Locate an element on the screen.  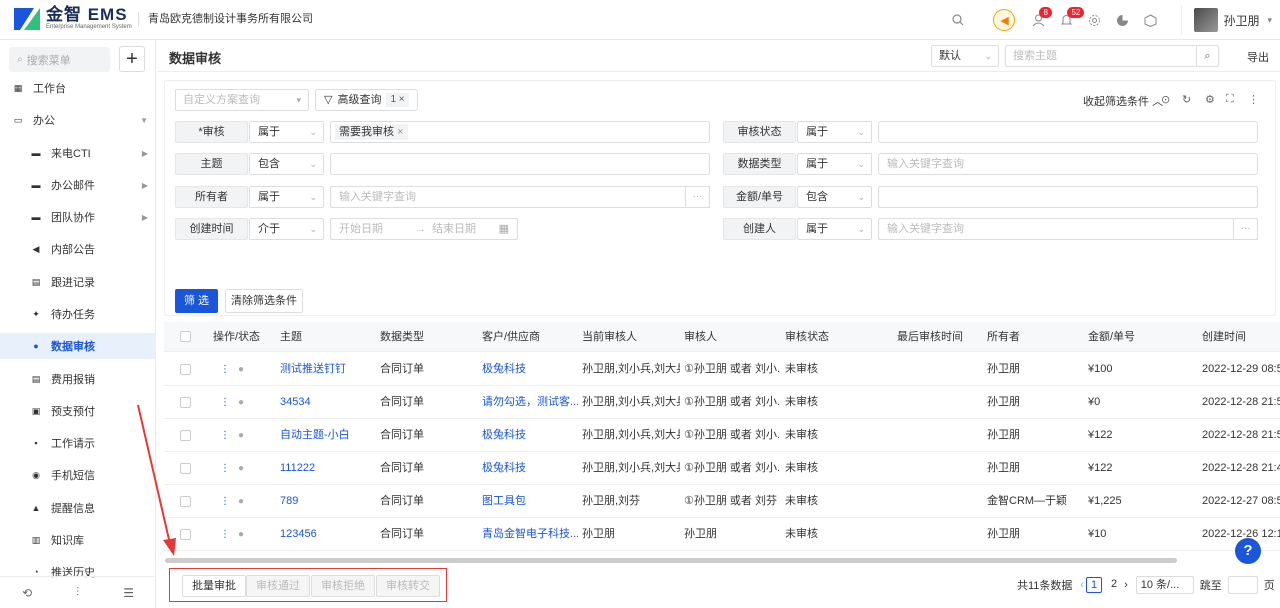
collapse-filter-button: 收起筛选条件 ︿ is located at coordinates (1123, 101).